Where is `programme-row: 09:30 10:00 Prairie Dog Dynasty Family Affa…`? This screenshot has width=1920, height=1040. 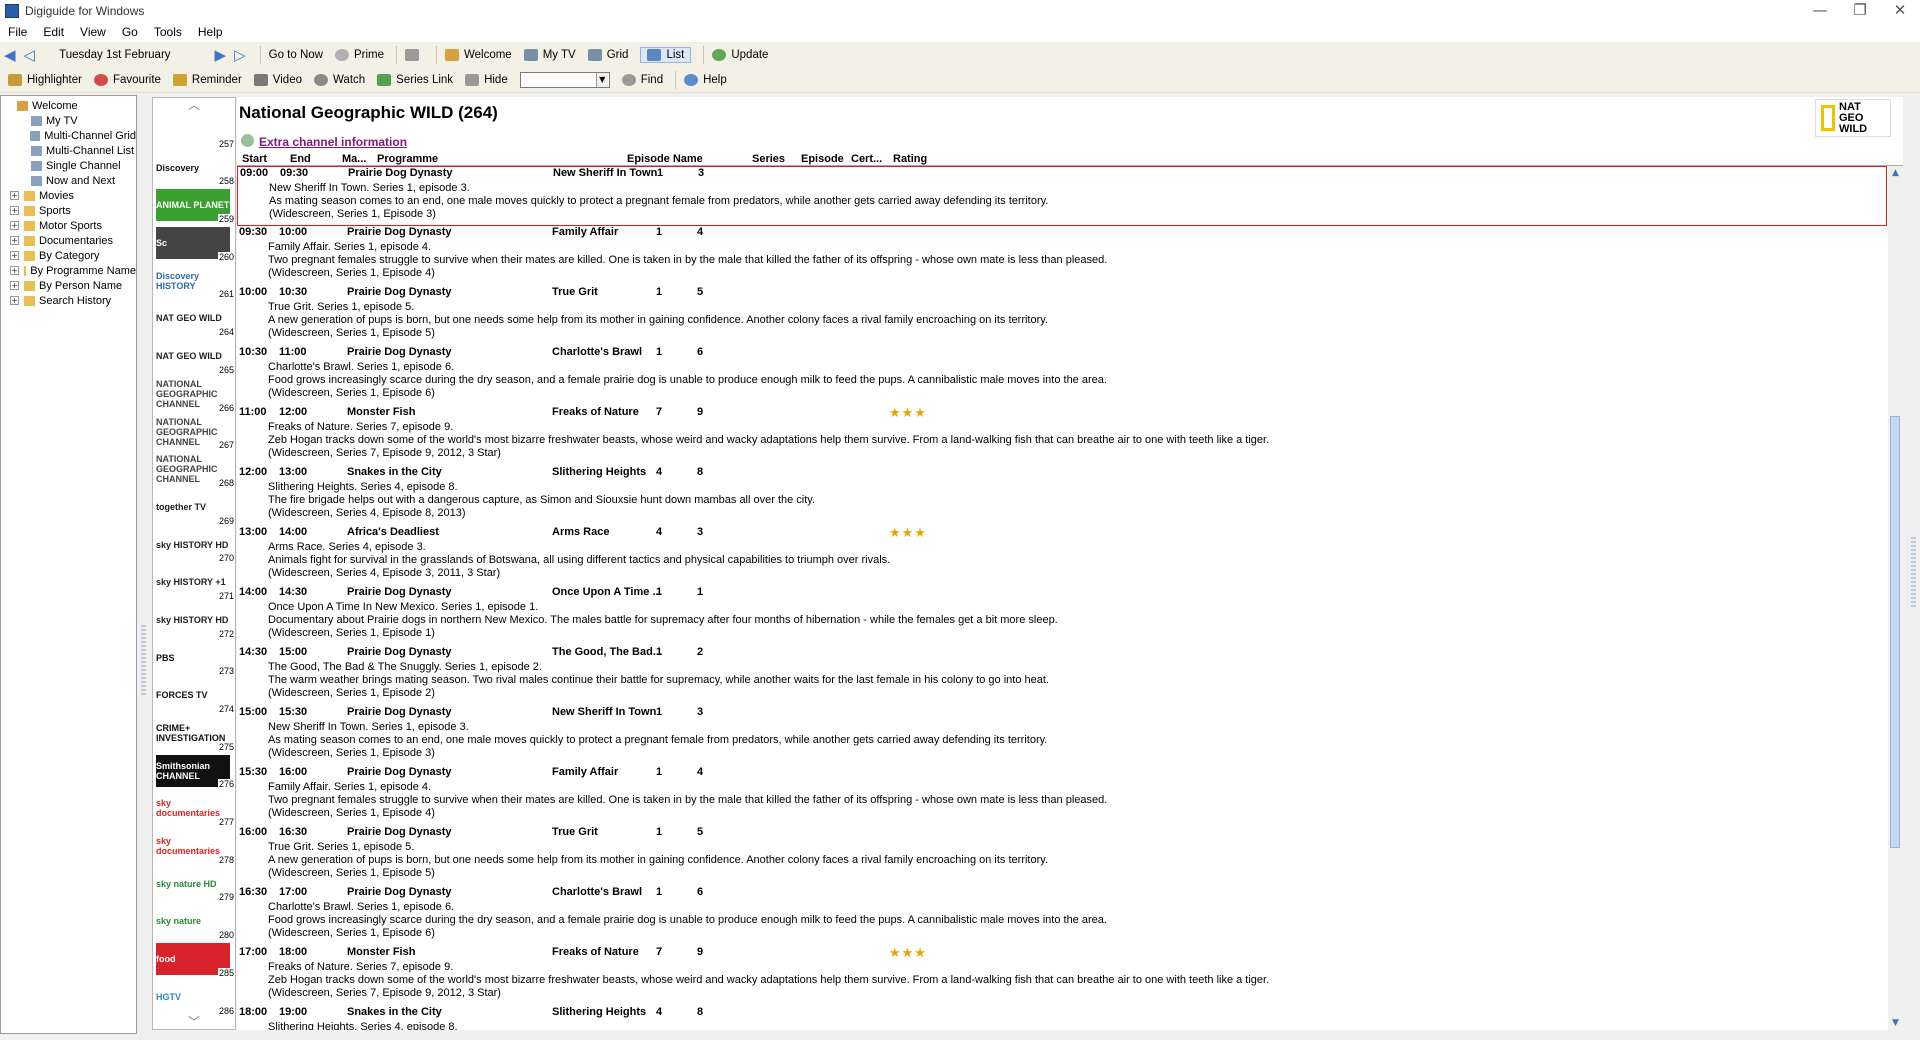
programme-row: 09:30 10:00 Prairie Dog Dynasty Family Affa… is located at coordinates (1062, 256).